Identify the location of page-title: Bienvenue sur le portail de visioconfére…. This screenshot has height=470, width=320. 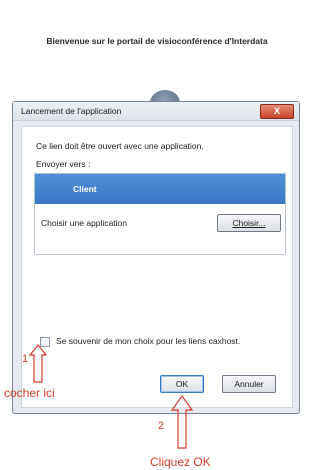
(157, 41).